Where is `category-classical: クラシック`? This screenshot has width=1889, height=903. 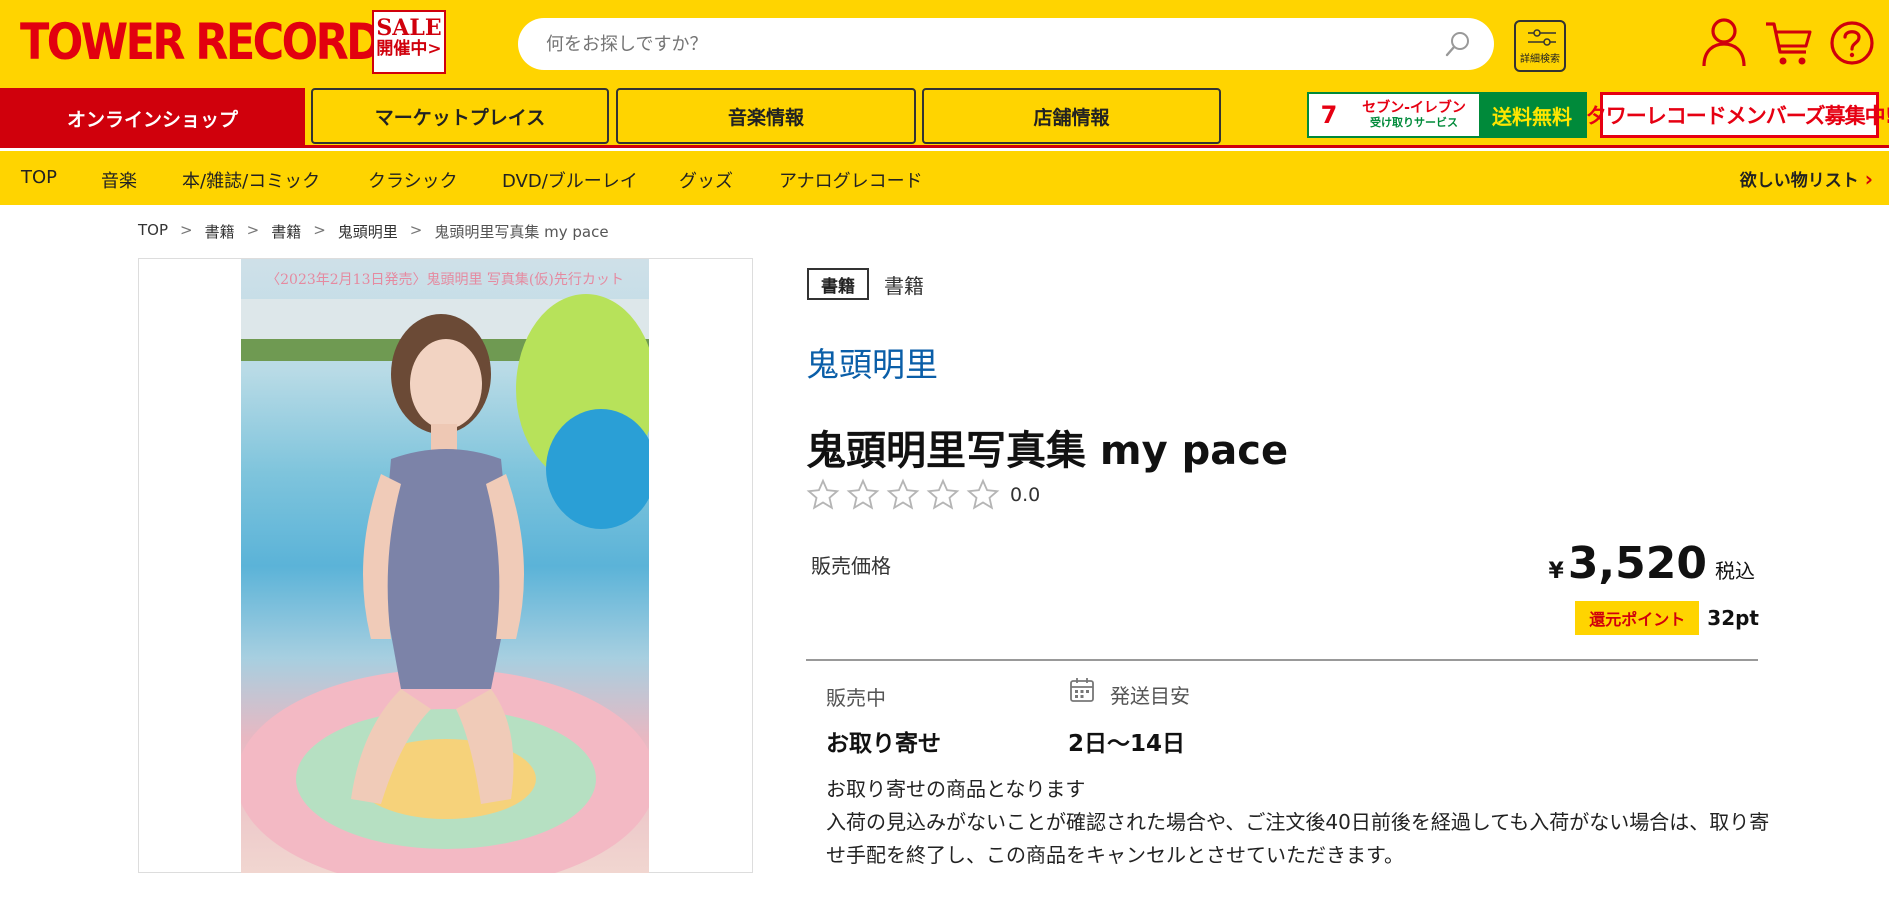 category-classical: クラシック is located at coordinates (413, 180).